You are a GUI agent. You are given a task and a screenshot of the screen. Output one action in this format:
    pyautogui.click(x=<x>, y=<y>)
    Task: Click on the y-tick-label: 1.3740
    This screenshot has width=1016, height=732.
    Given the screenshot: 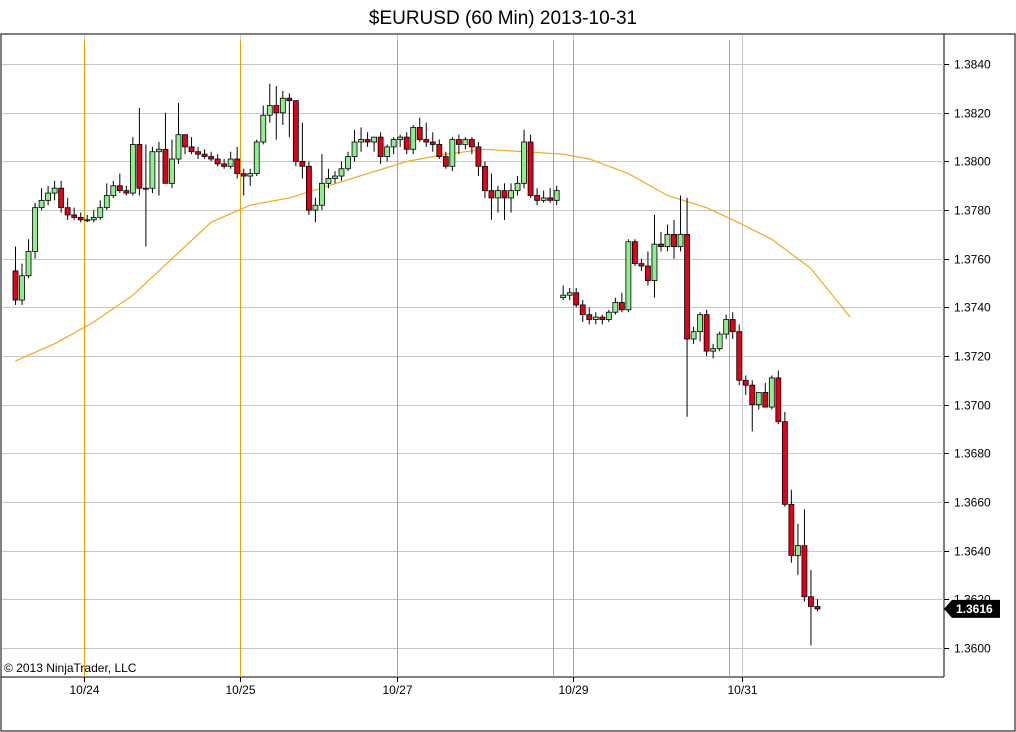 What is the action you would take?
    pyautogui.click(x=972, y=308)
    